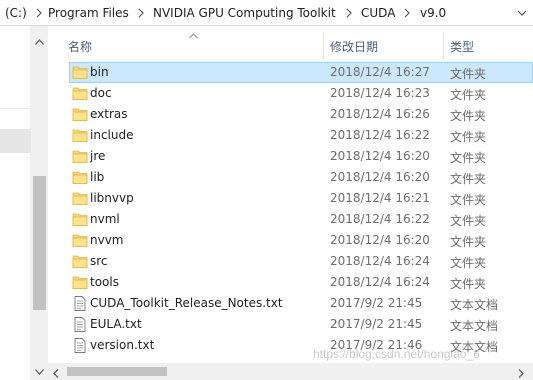 This screenshot has width=533, height=380. What do you see at coordinates (80, 46) in the screenshot?
I see `column-header-name: 名称` at bounding box center [80, 46].